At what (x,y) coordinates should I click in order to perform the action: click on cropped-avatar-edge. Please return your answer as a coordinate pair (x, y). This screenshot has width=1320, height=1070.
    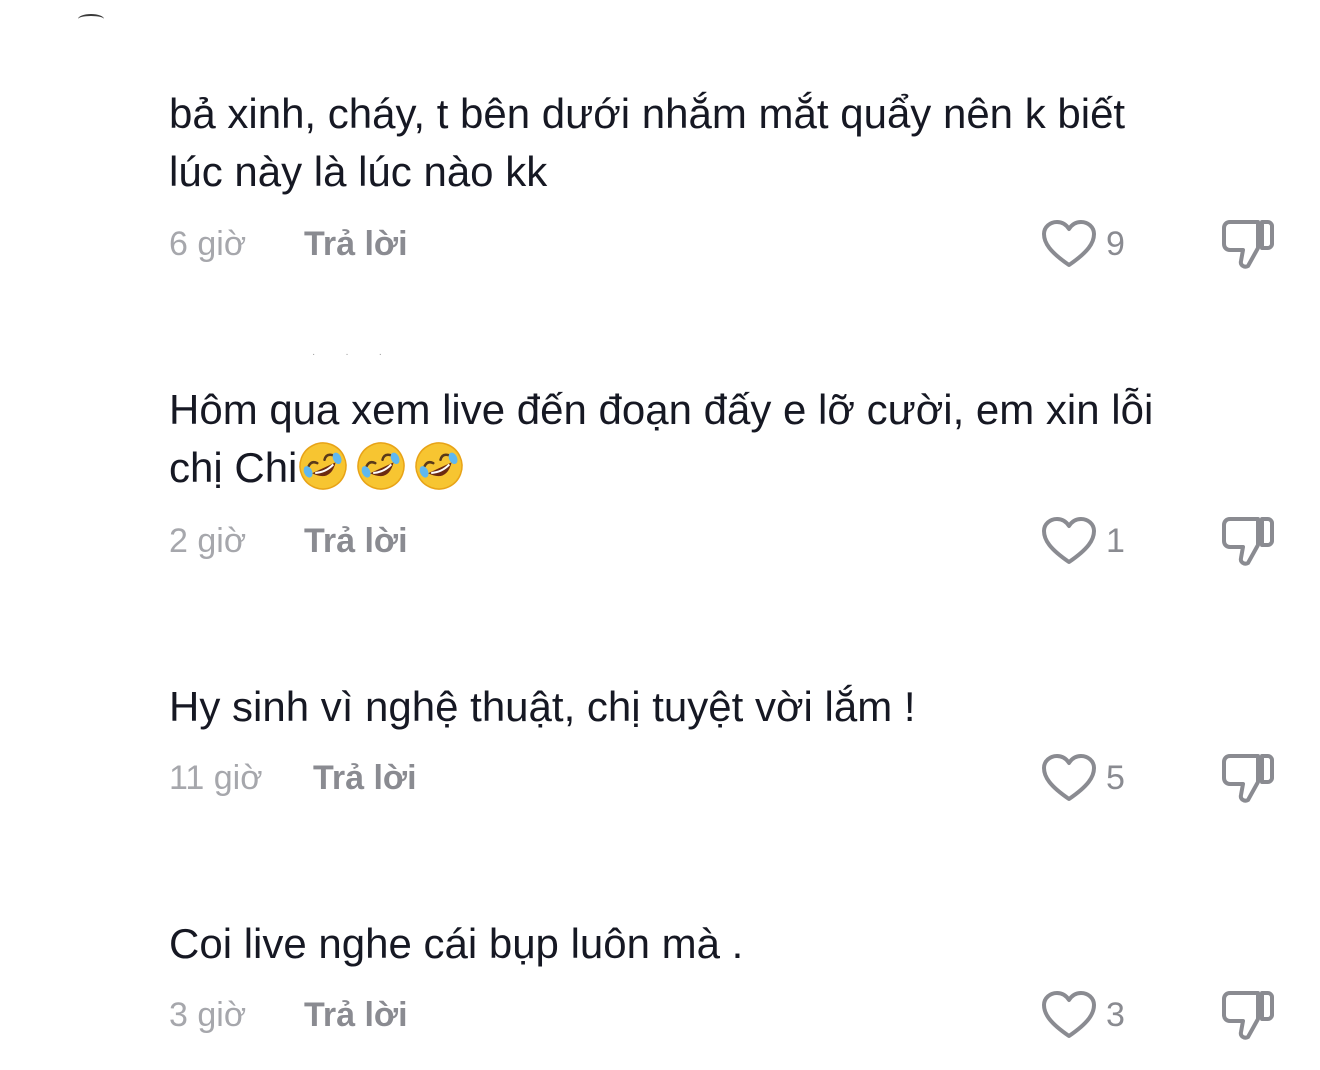
    Looking at the image, I should click on (91, 19).